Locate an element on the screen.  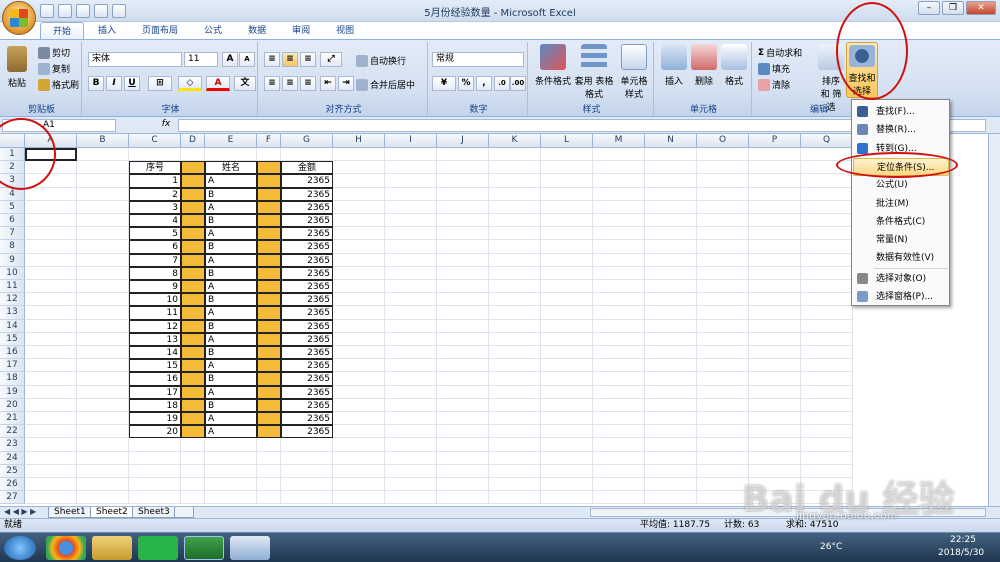
align-top-button: ≡ is located at coordinates (272, 59).